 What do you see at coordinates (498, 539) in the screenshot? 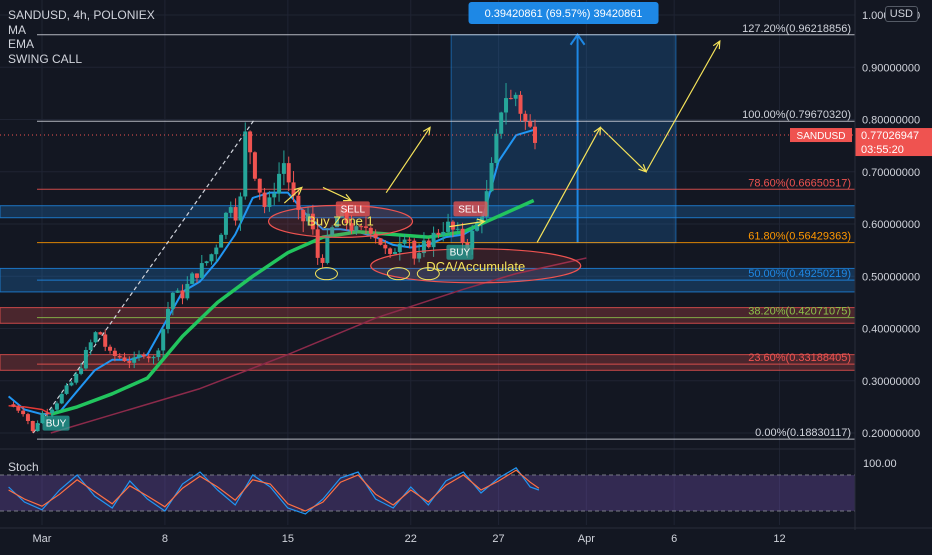
I see `time-axis-label: 27` at bounding box center [498, 539].